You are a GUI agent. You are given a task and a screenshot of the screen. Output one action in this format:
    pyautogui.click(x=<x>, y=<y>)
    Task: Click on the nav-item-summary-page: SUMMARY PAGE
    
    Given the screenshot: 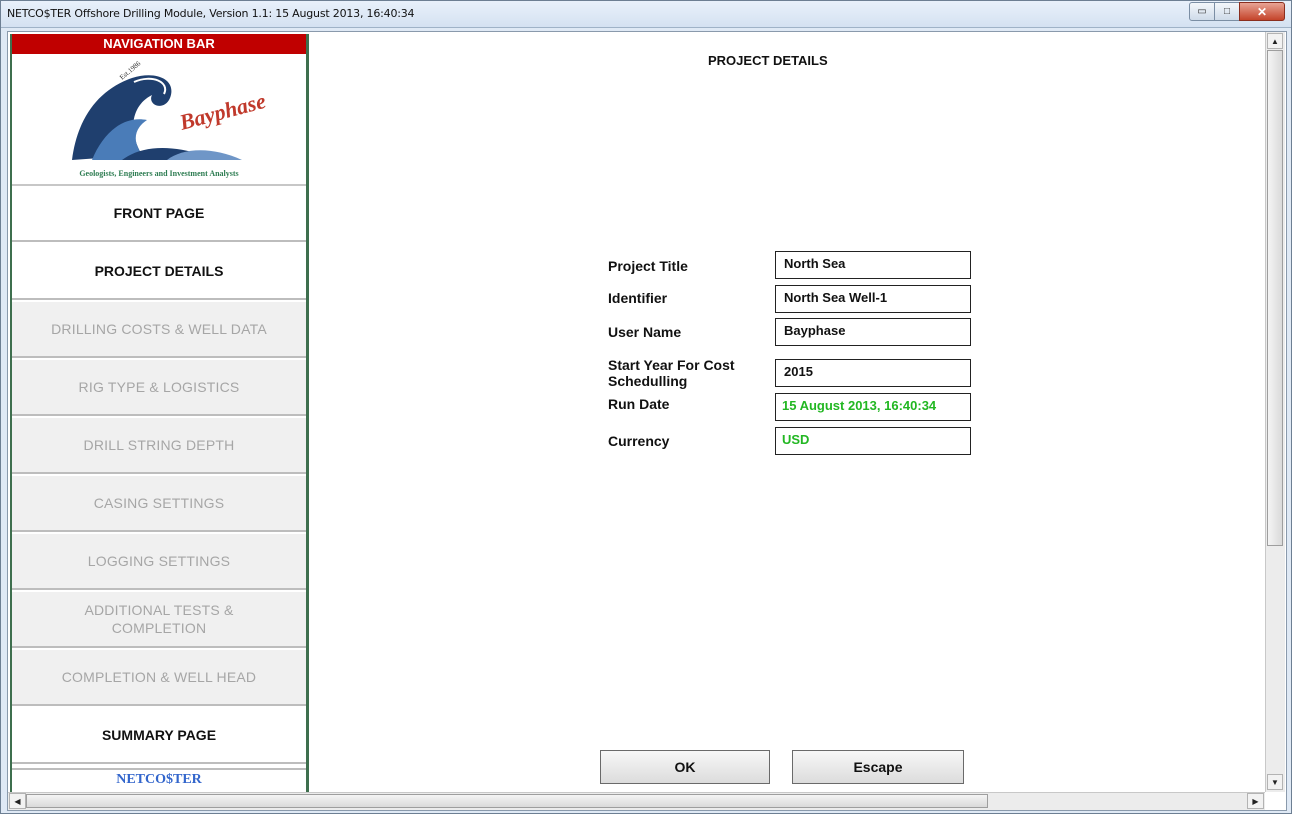 What is the action you would take?
    pyautogui.click(x=159, y=736)
    